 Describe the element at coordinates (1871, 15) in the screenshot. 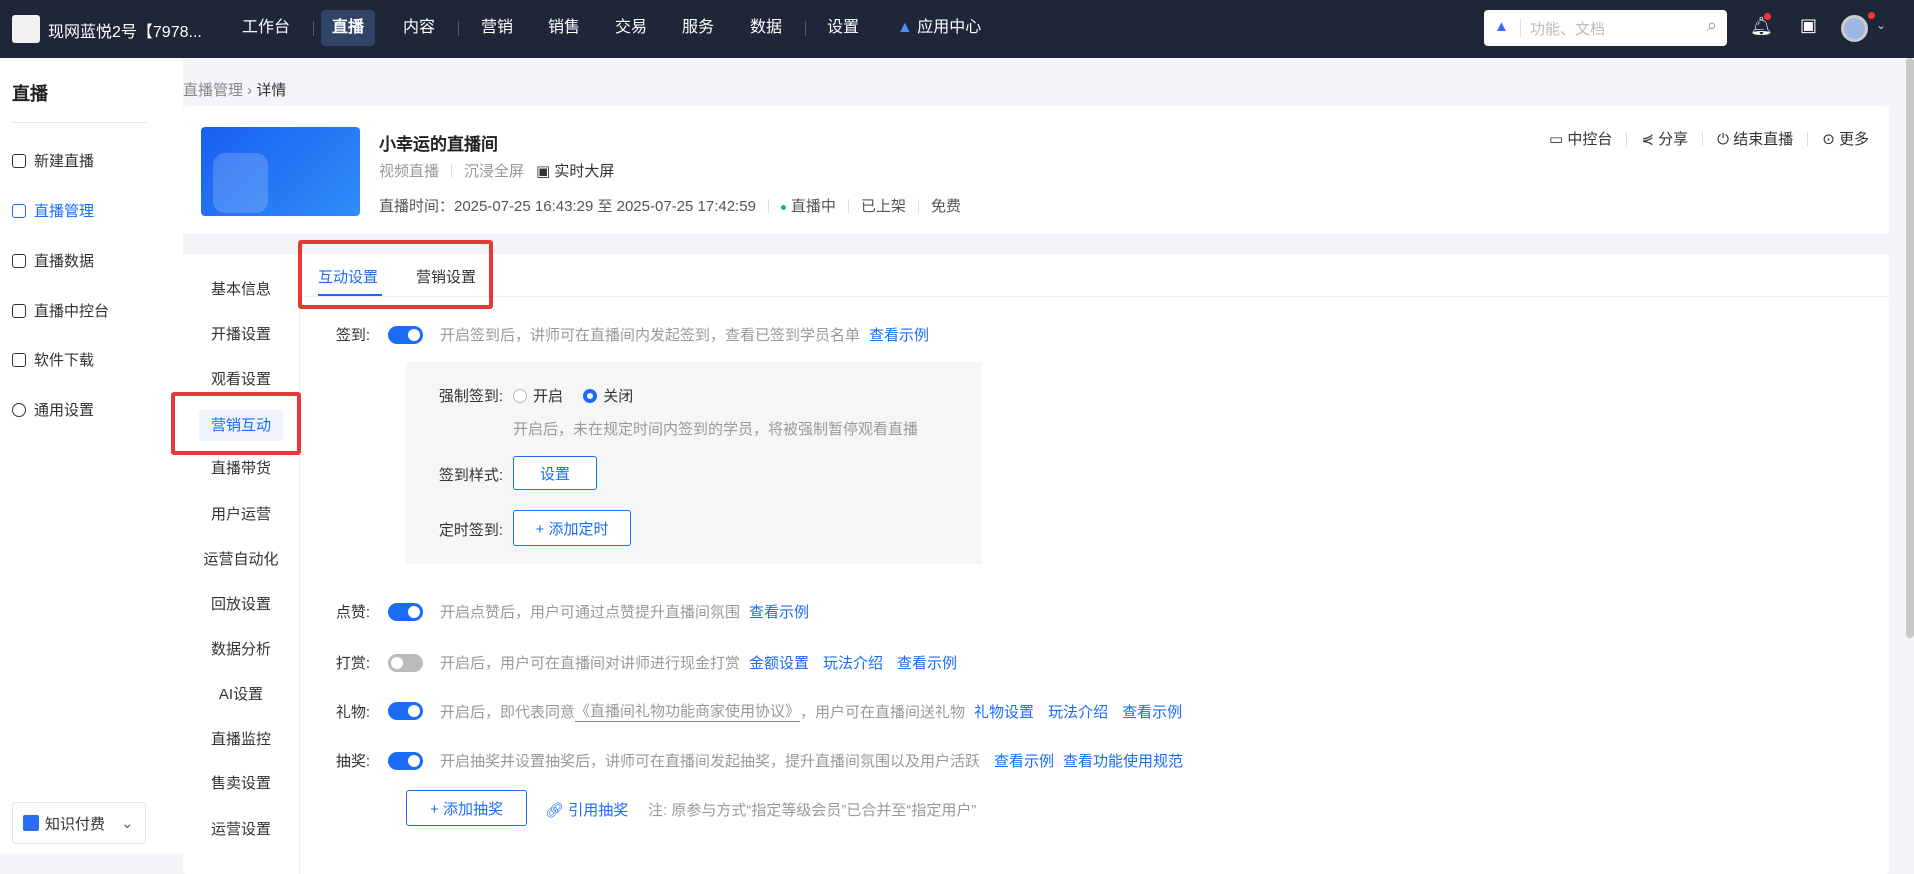

I see `avatar-dot` at that location.